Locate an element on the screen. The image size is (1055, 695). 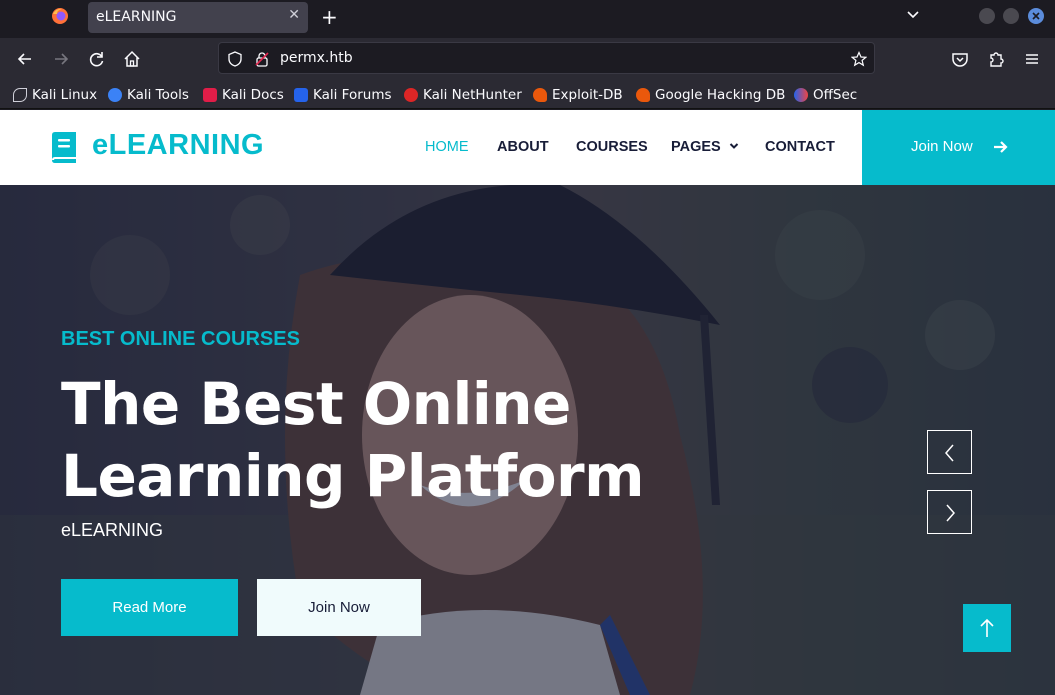
browser-toolbar: permx.htb is located at coordinates (527, 59).